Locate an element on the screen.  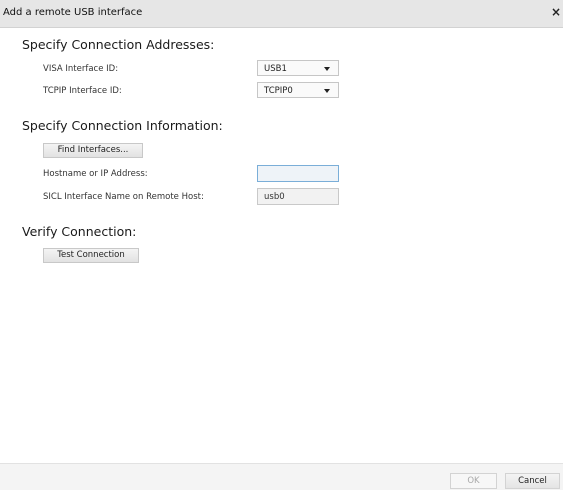
verify-heading: Verify Connection: is located at coordinates (79, 231).